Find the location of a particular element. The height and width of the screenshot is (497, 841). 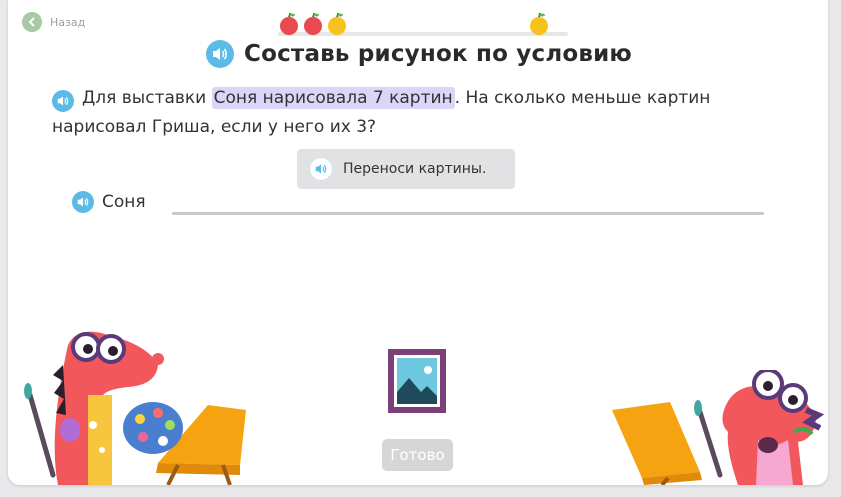

arrow-left-icon is located at coordinates (32, 22).